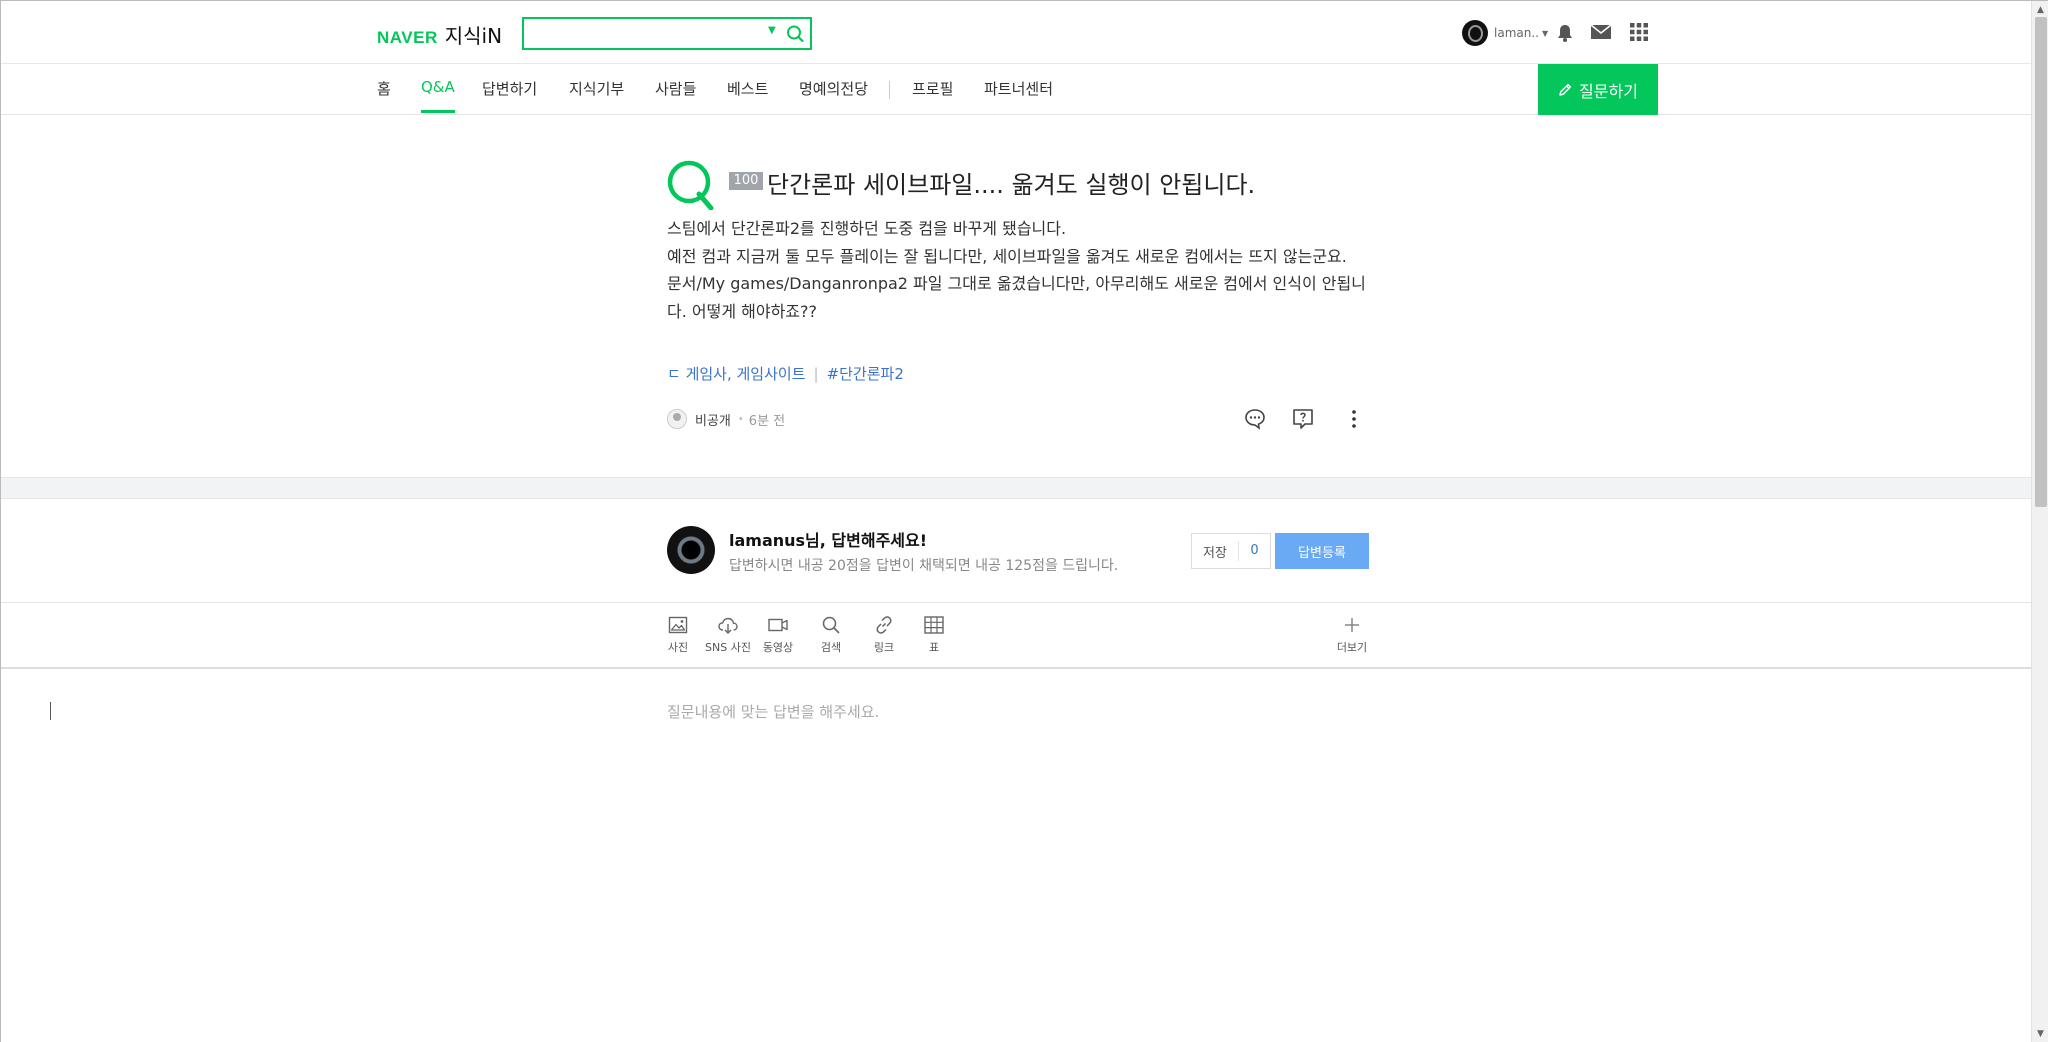 The width and height of the screenshot is (2048, 1042). I want to click on chevron-down-icon: ▼, so click(1545, 33).